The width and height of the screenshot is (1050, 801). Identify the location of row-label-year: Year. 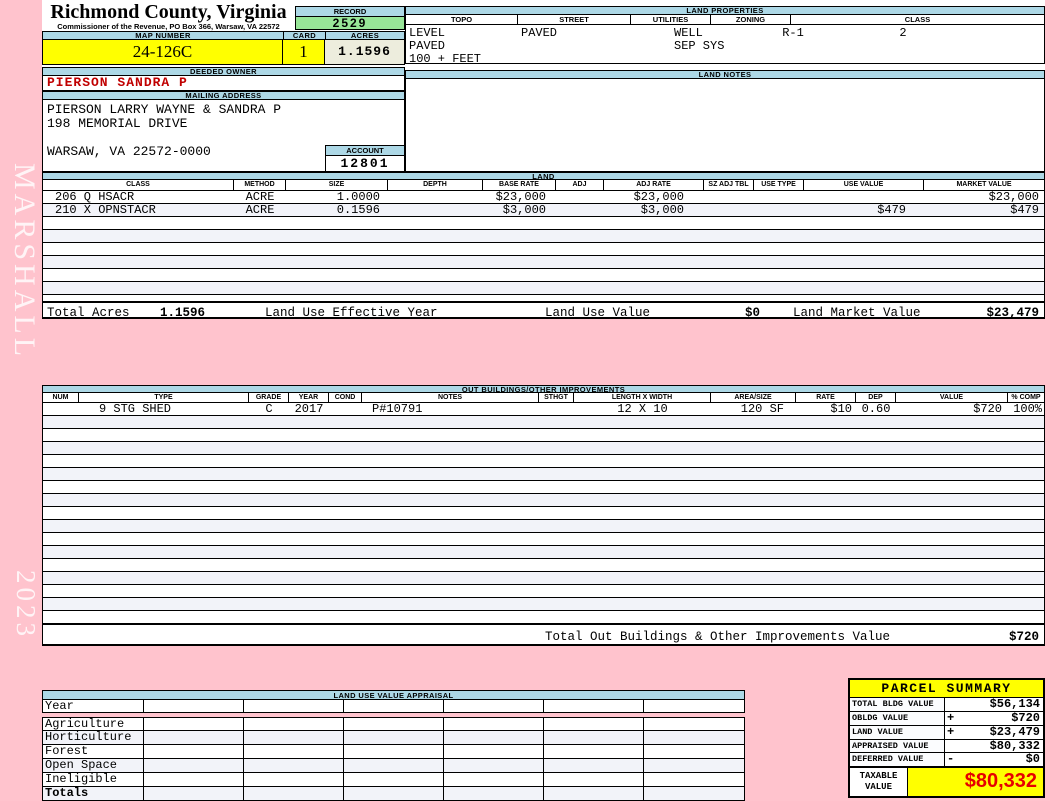
(93, 706).